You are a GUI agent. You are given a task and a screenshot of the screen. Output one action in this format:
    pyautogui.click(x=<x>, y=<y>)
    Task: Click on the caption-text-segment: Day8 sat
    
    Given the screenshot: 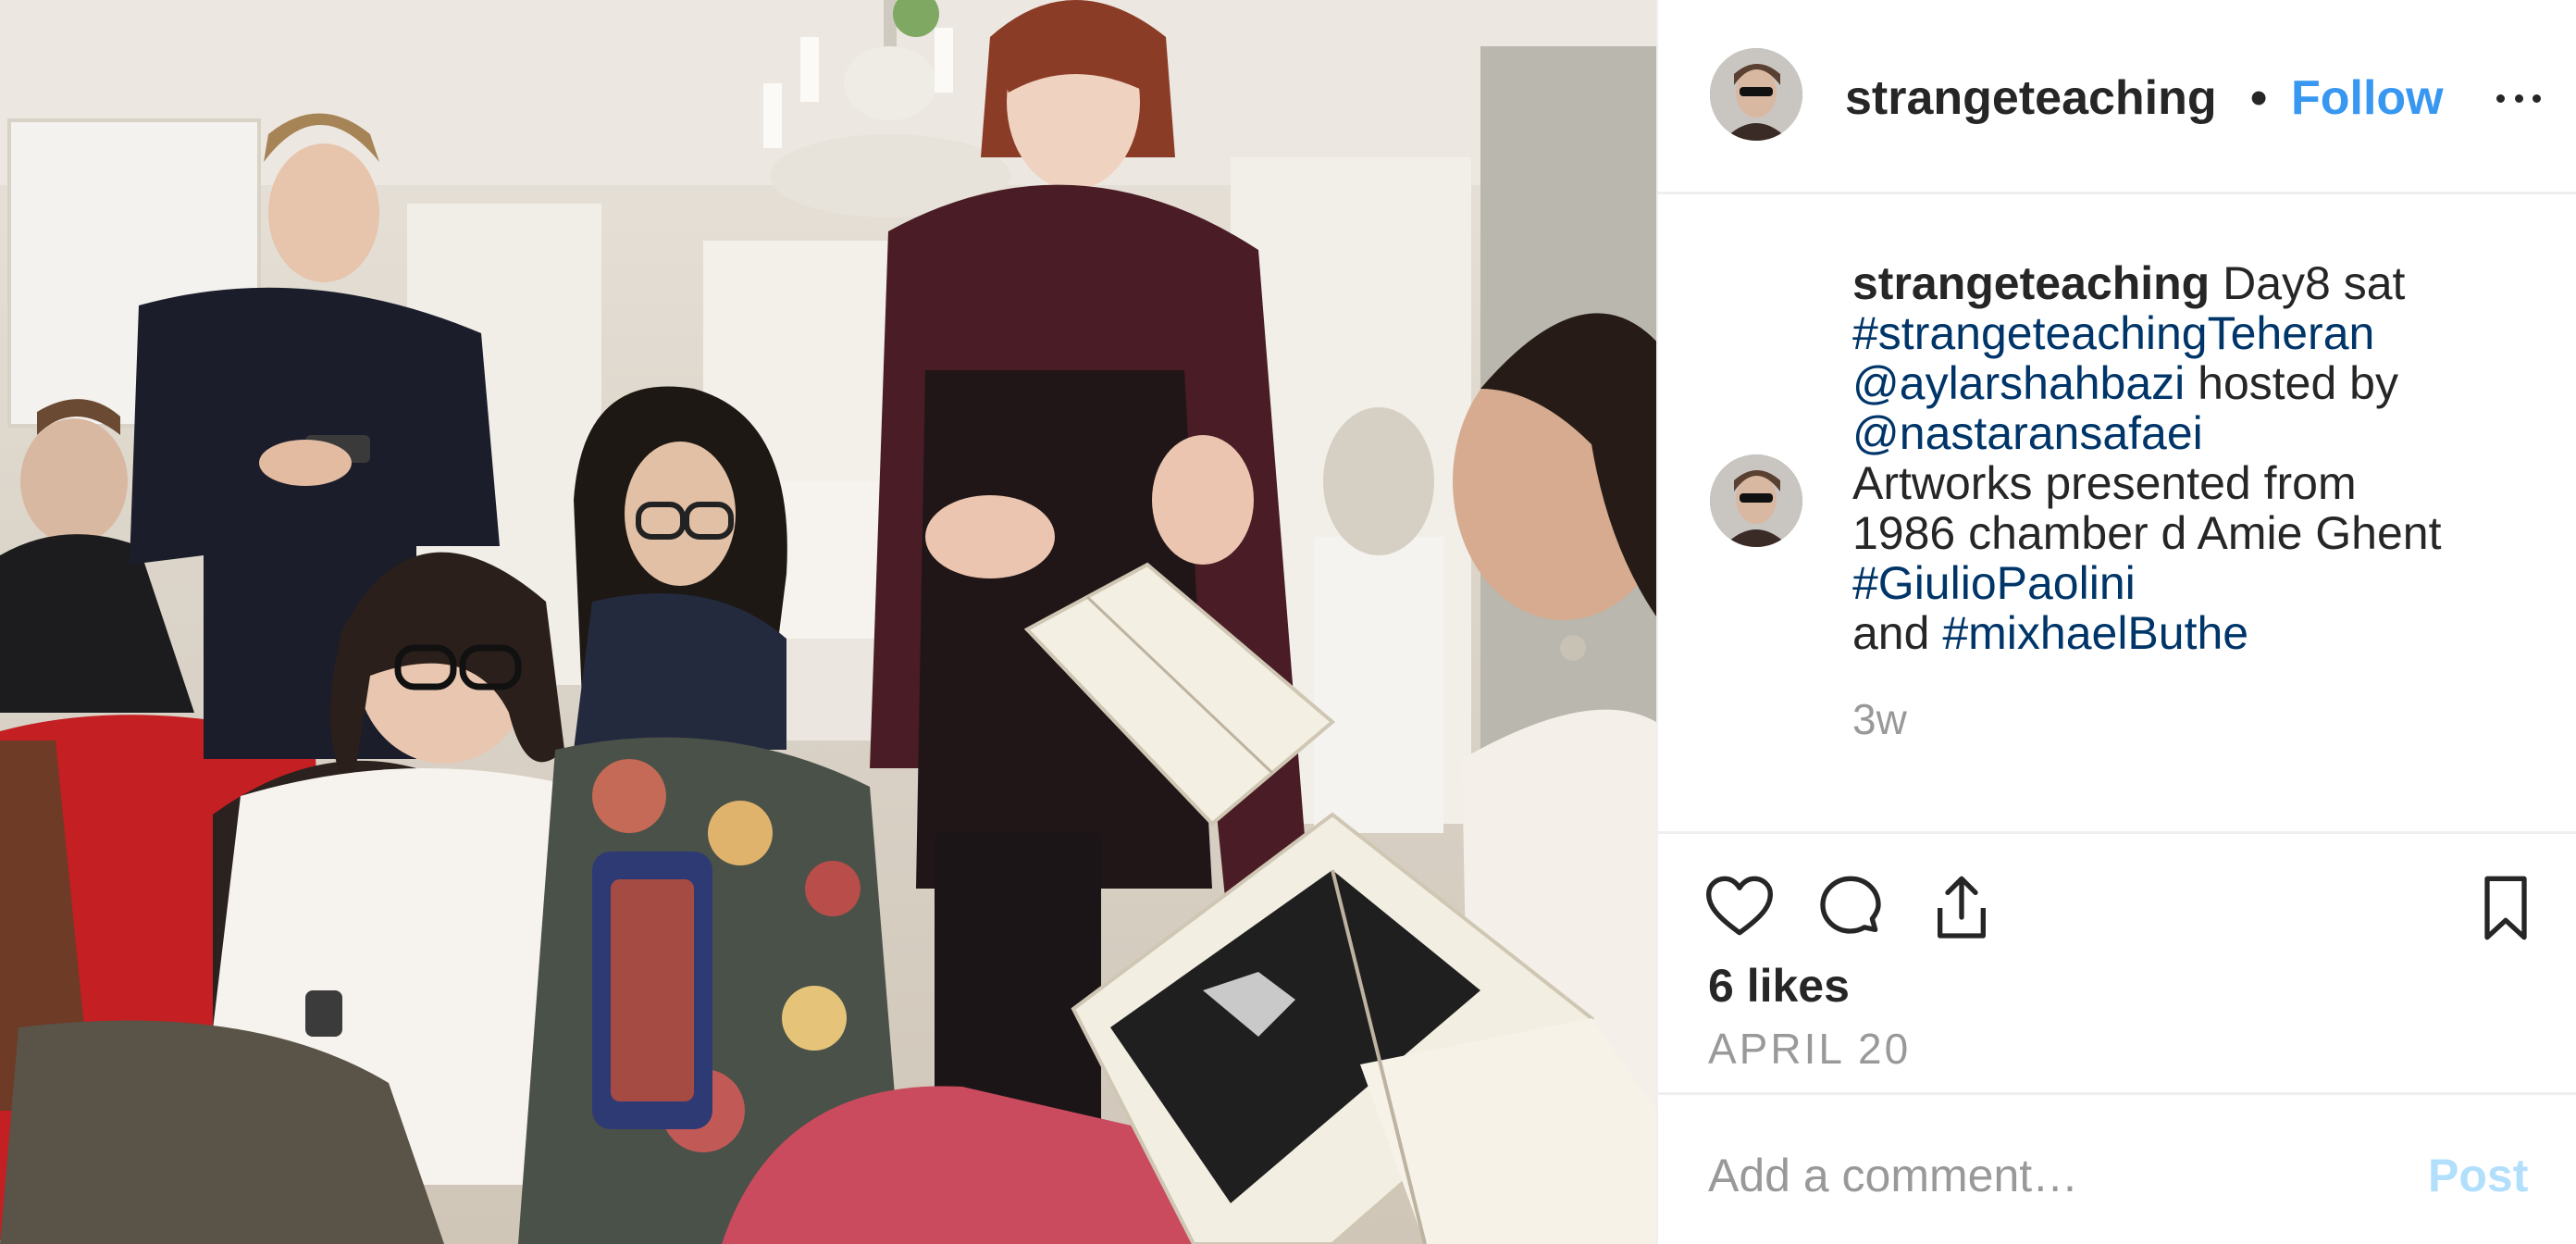 What is the action you would take?
    pyautogui.click(x=2308, y=283)
    